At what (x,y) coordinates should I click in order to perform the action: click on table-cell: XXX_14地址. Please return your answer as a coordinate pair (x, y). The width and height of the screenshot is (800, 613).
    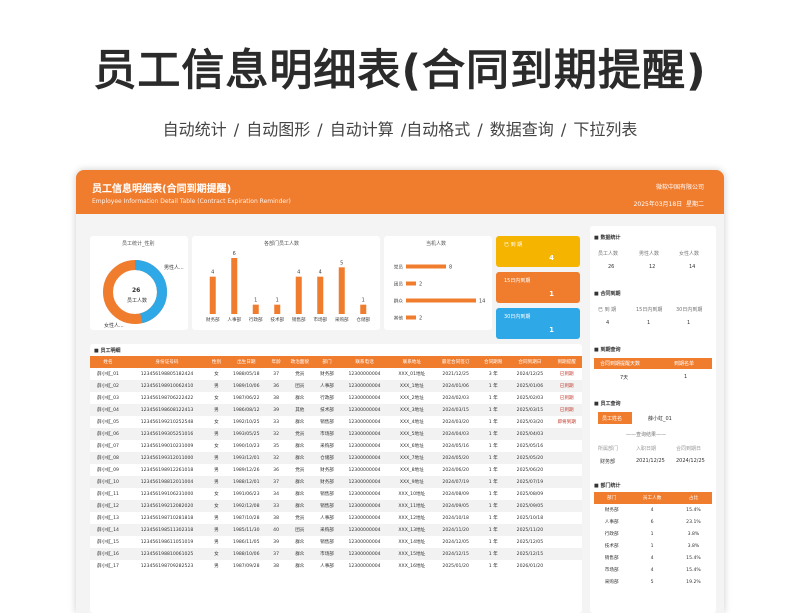
    Looking at the image, I should click on (411, 542).